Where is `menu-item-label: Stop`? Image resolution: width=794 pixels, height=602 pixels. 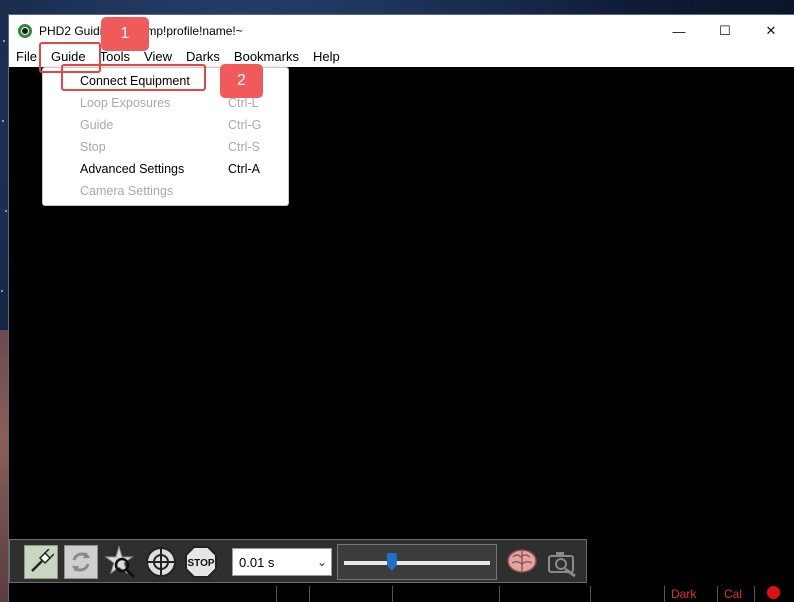
menu-item-label: Stop is located at coordinates (93, 147).